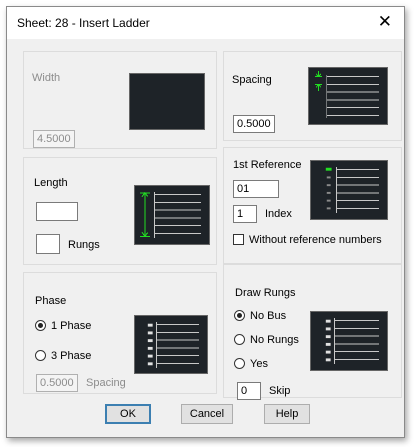 The width and height of the screenshot is (414, 447). I want to click on no-bus-radio, so click(239, 315).